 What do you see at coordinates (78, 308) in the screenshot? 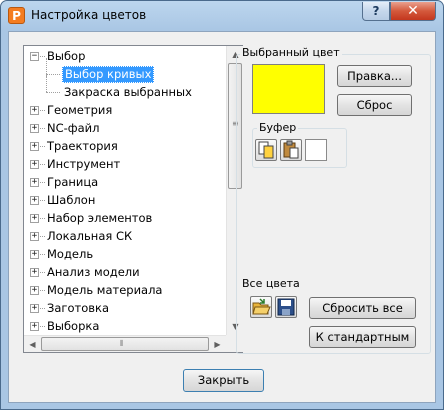
I see `tree-item-label: Заготовка` at bounding box center [78, 308].